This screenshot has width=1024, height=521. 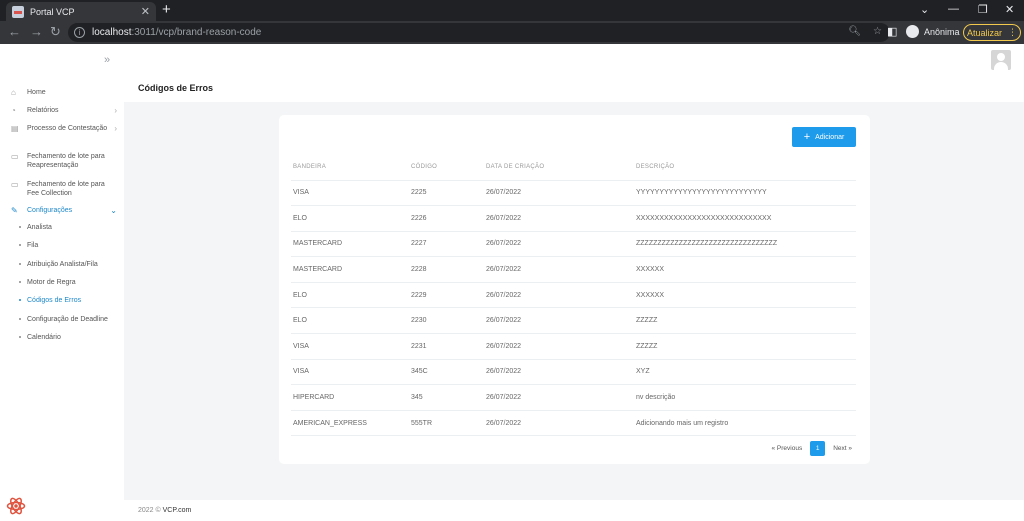 What do you see at coordinates (745, 295) in the screenshot?
I see `cell-descricao: XXXXXX` at bounding box center [745, 295].